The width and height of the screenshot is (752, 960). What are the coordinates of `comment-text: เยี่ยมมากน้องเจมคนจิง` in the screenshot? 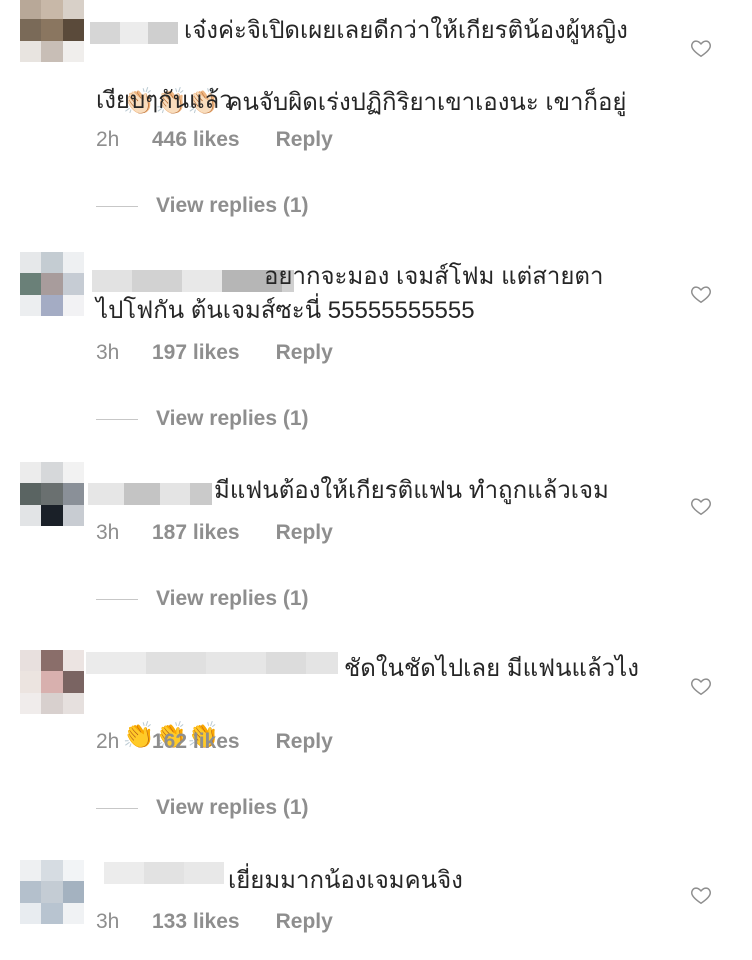 It's located at (345, 880).